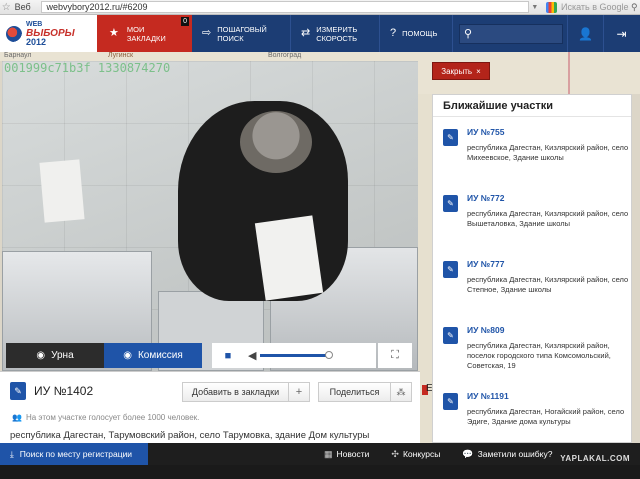 This screenshot has height=479, width=640. I want to click on user-button: 👤, so click(585, 33).